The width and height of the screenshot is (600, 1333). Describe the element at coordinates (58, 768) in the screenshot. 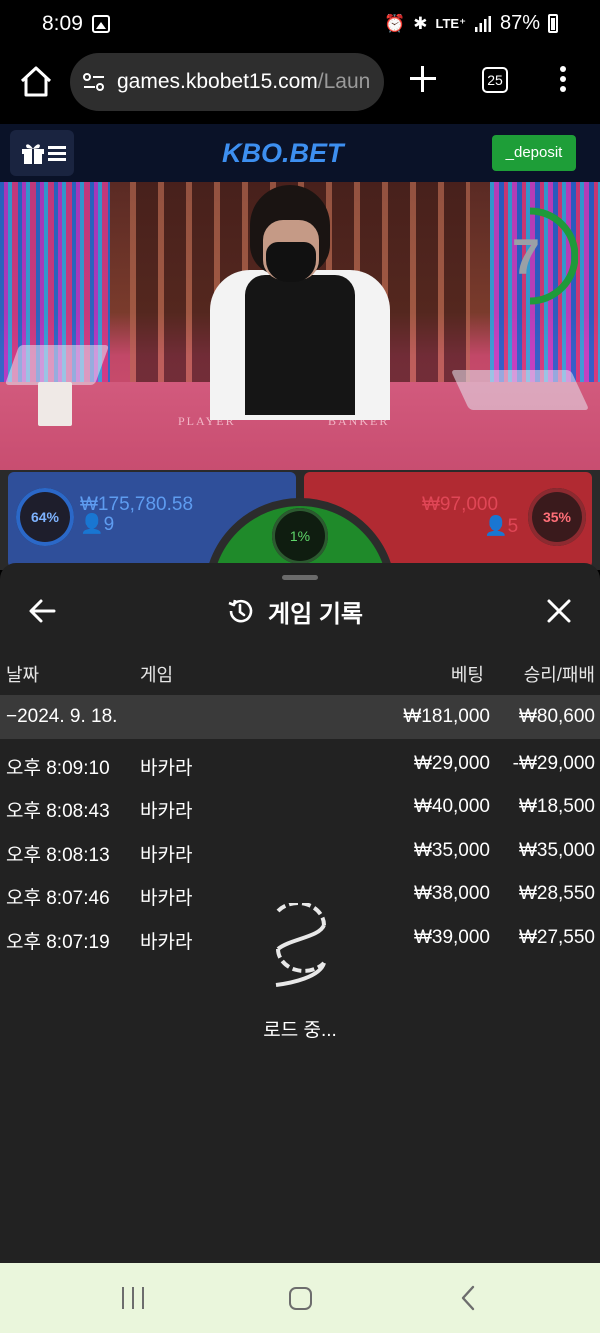

I see `row-time: 오후 8:09:10` at that location.